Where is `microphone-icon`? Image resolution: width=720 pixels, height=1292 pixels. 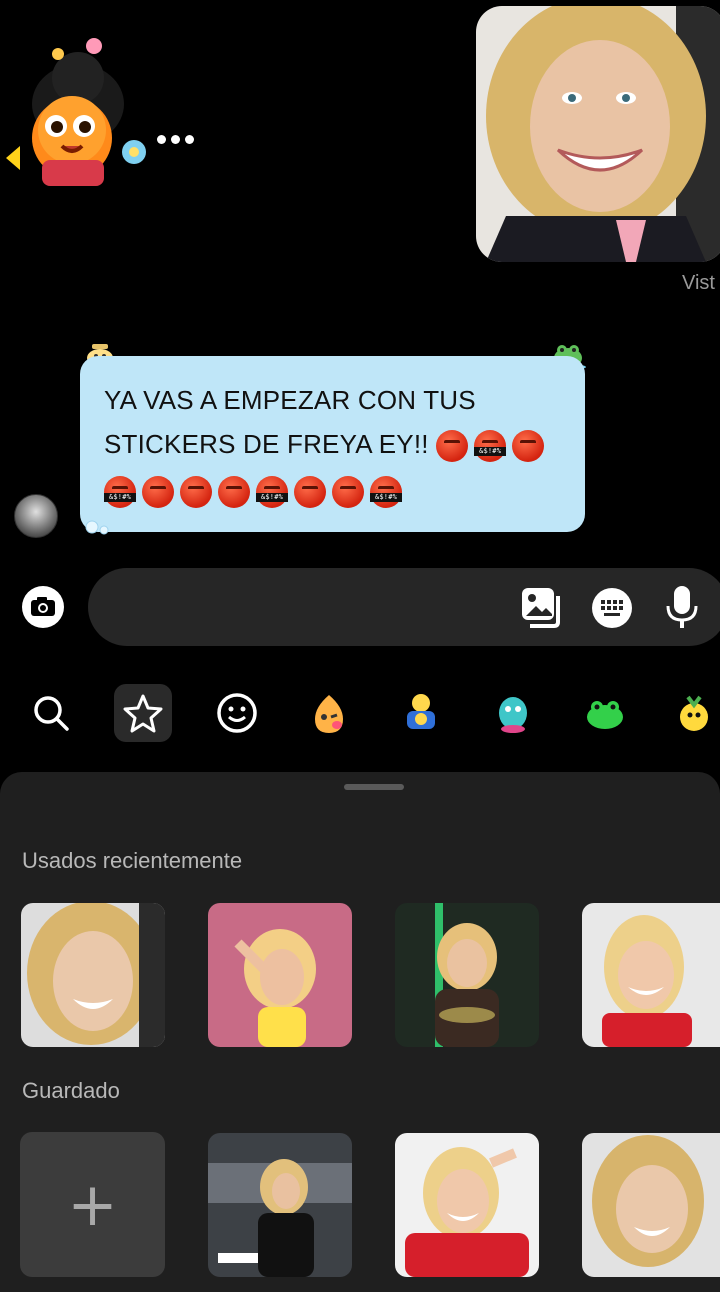 microphone-icon is located at coordinates (682, 607).